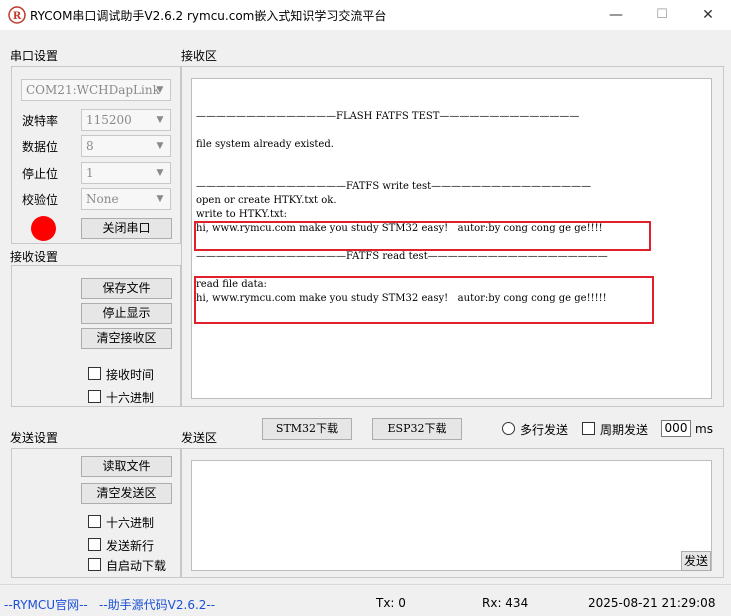 Image resolution: width=731 pixels, height=616 pixels. I want to click on send-hex-label: 十六进制, so click(130, 523).